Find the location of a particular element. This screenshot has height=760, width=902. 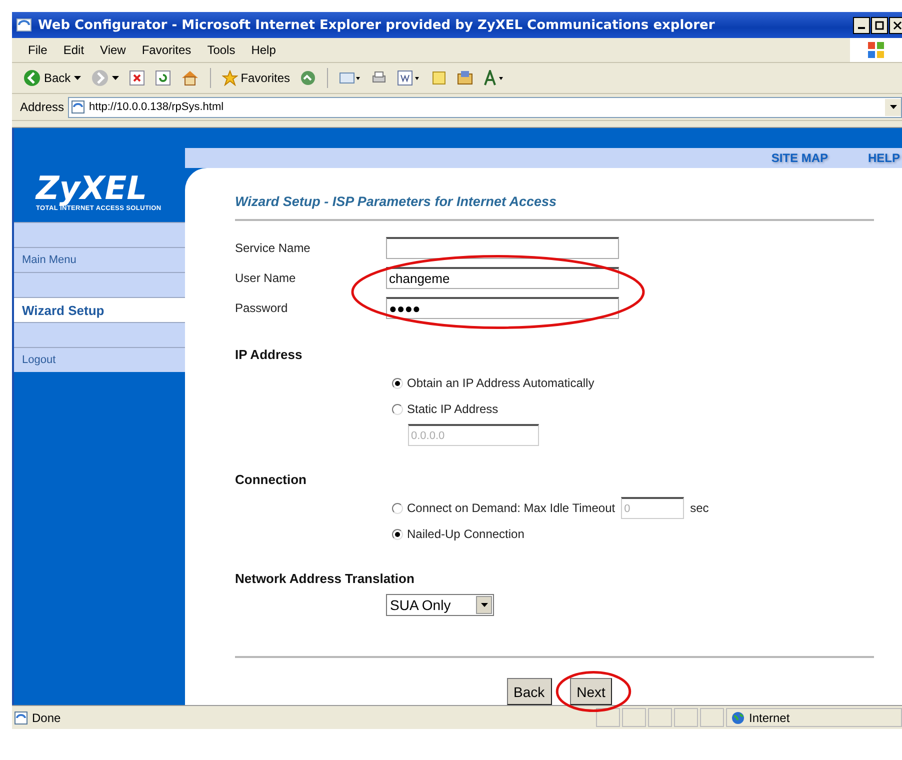

unit-label: sec is located at coordinates (699, 508).